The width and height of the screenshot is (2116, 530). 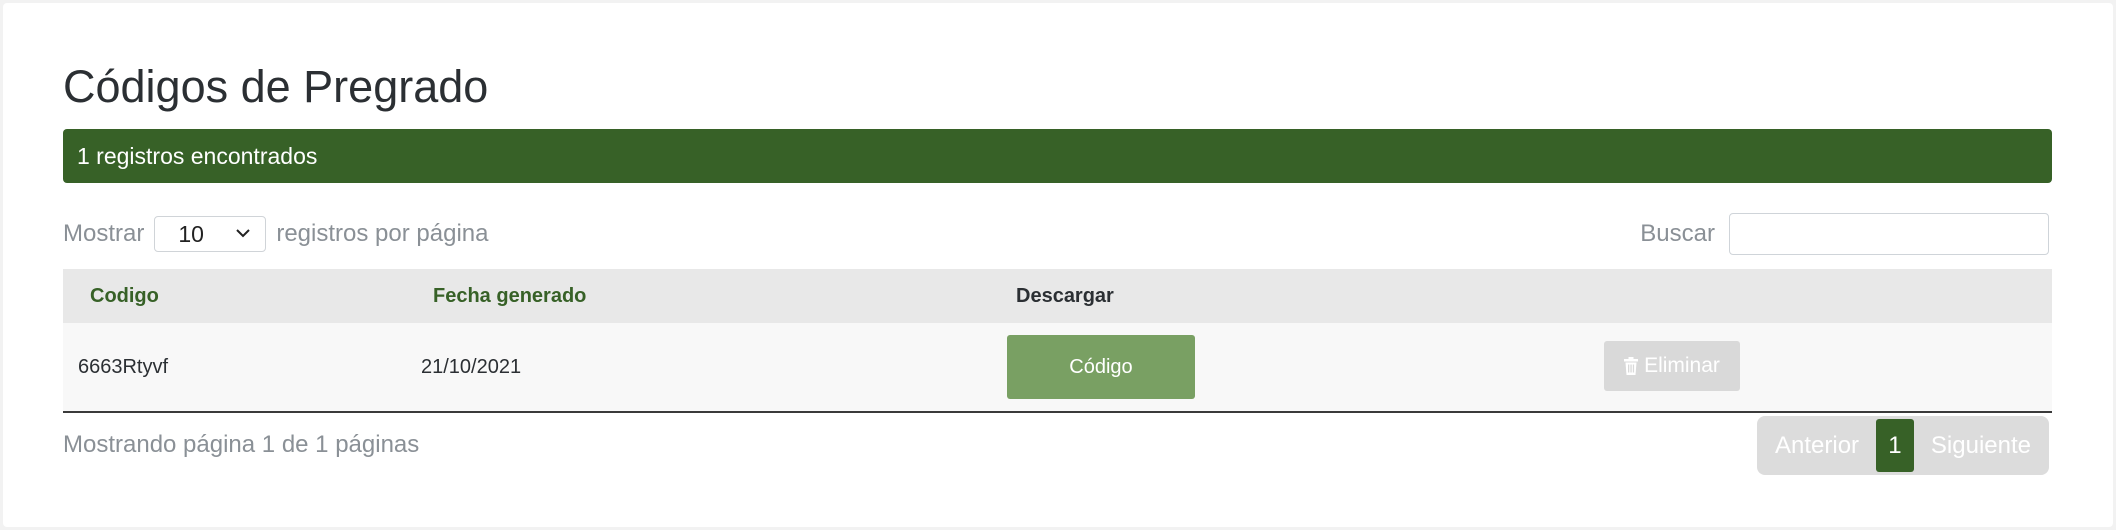 I want to click on cell-fecha: 21/10/2021, so click(x=471, y=367).